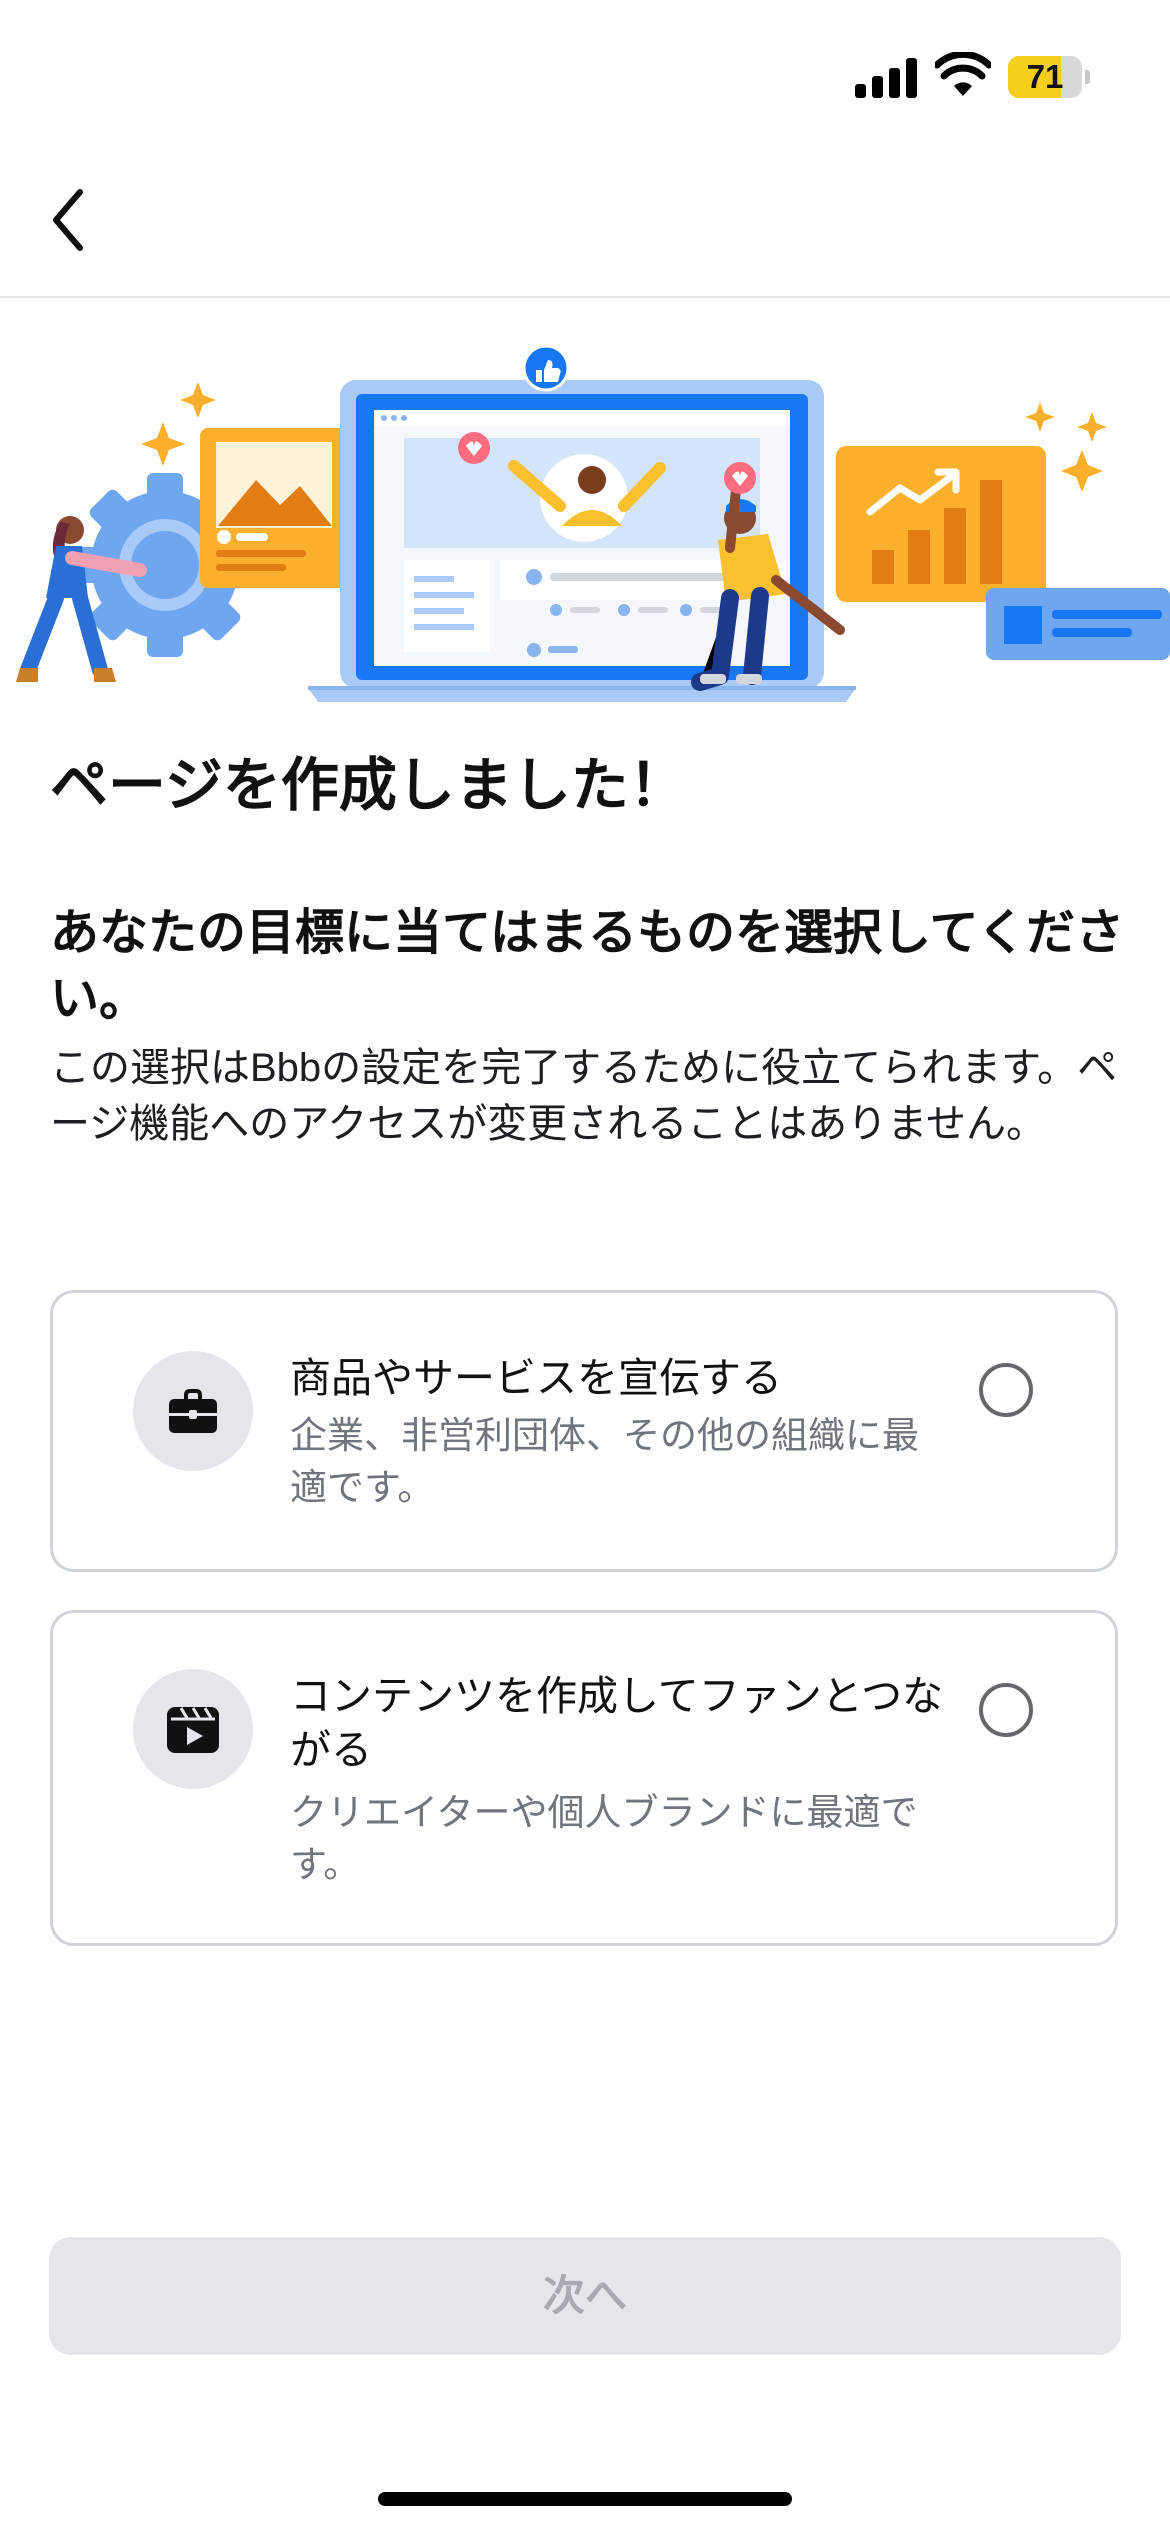 The image size is (1170, 2532). What do you see at coordinates (584, 1778) in the screenshot?
I see `option-card-create-content: コンテンツを作成してファンとつながる クリエイターや個人ブランドに最適です。` at bounding box center [584, 1778].